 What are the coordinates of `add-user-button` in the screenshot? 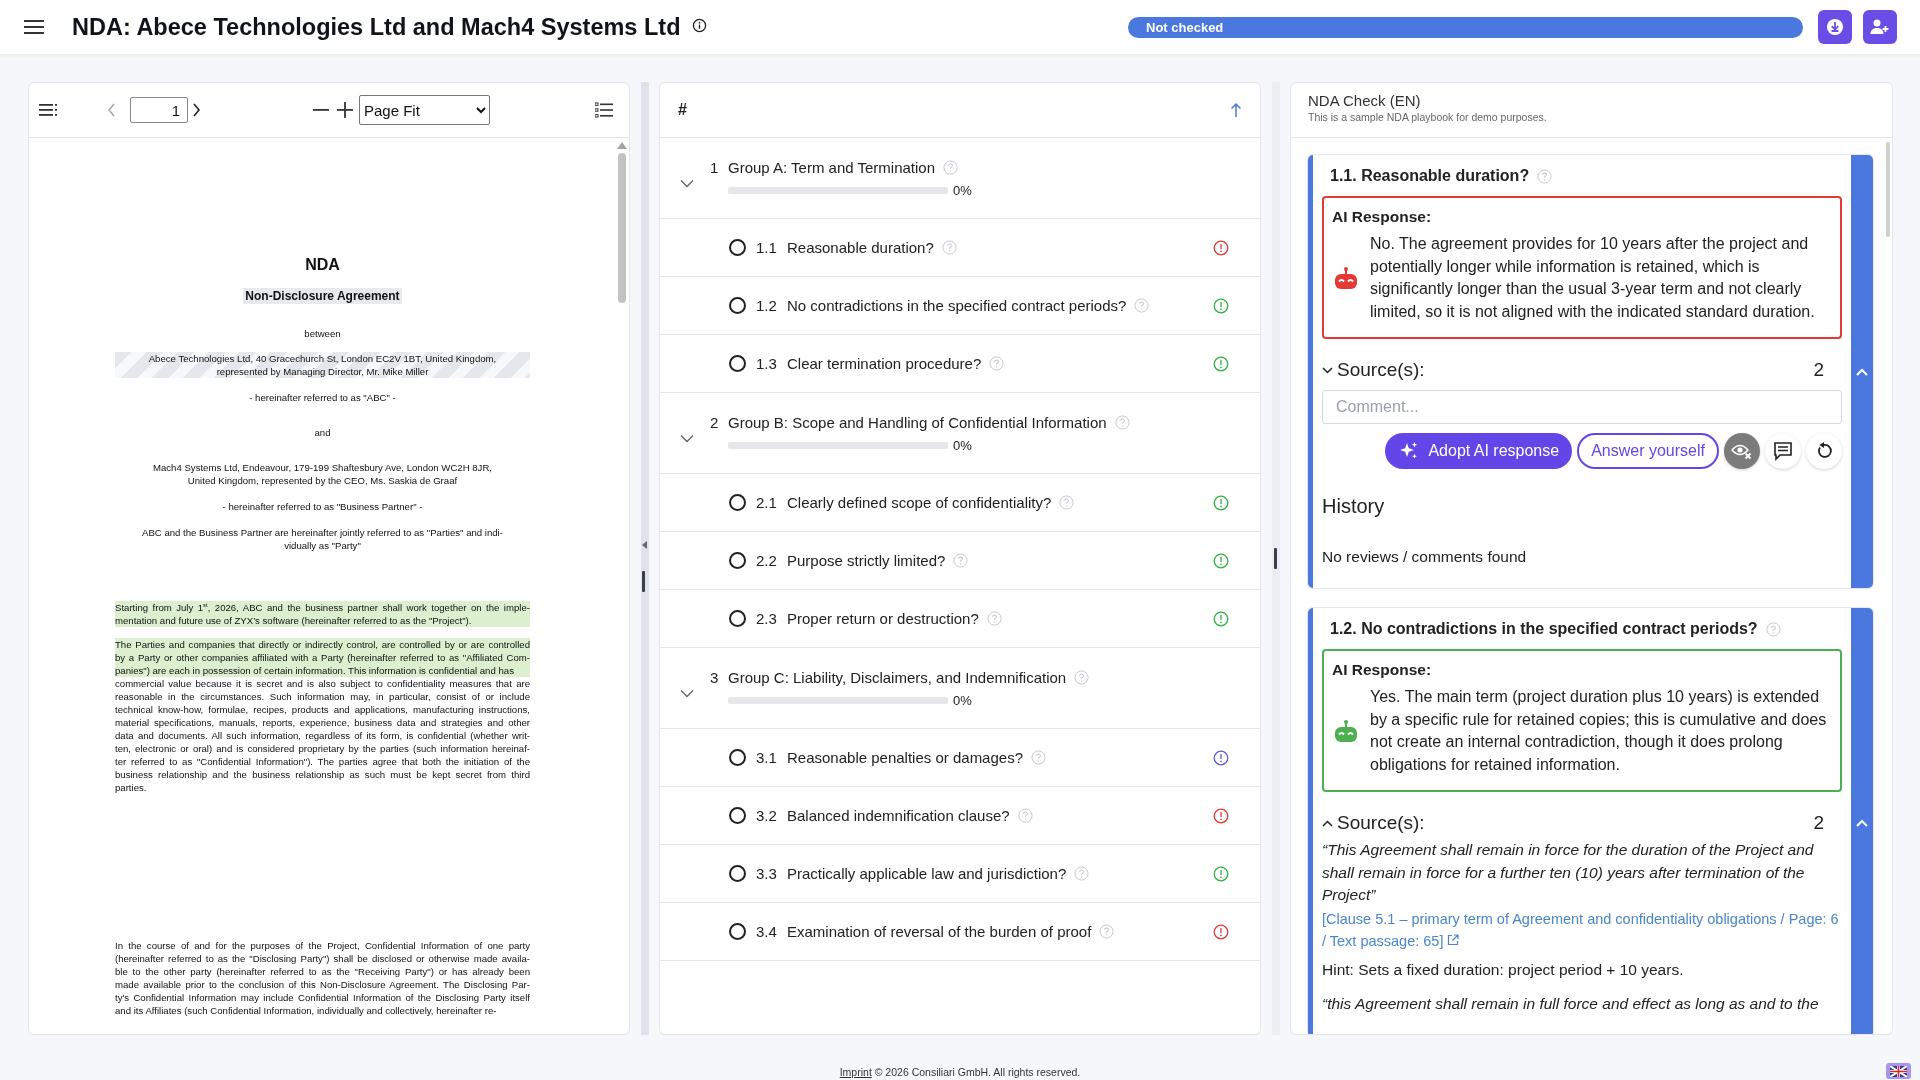 It's located at (1880, 27).